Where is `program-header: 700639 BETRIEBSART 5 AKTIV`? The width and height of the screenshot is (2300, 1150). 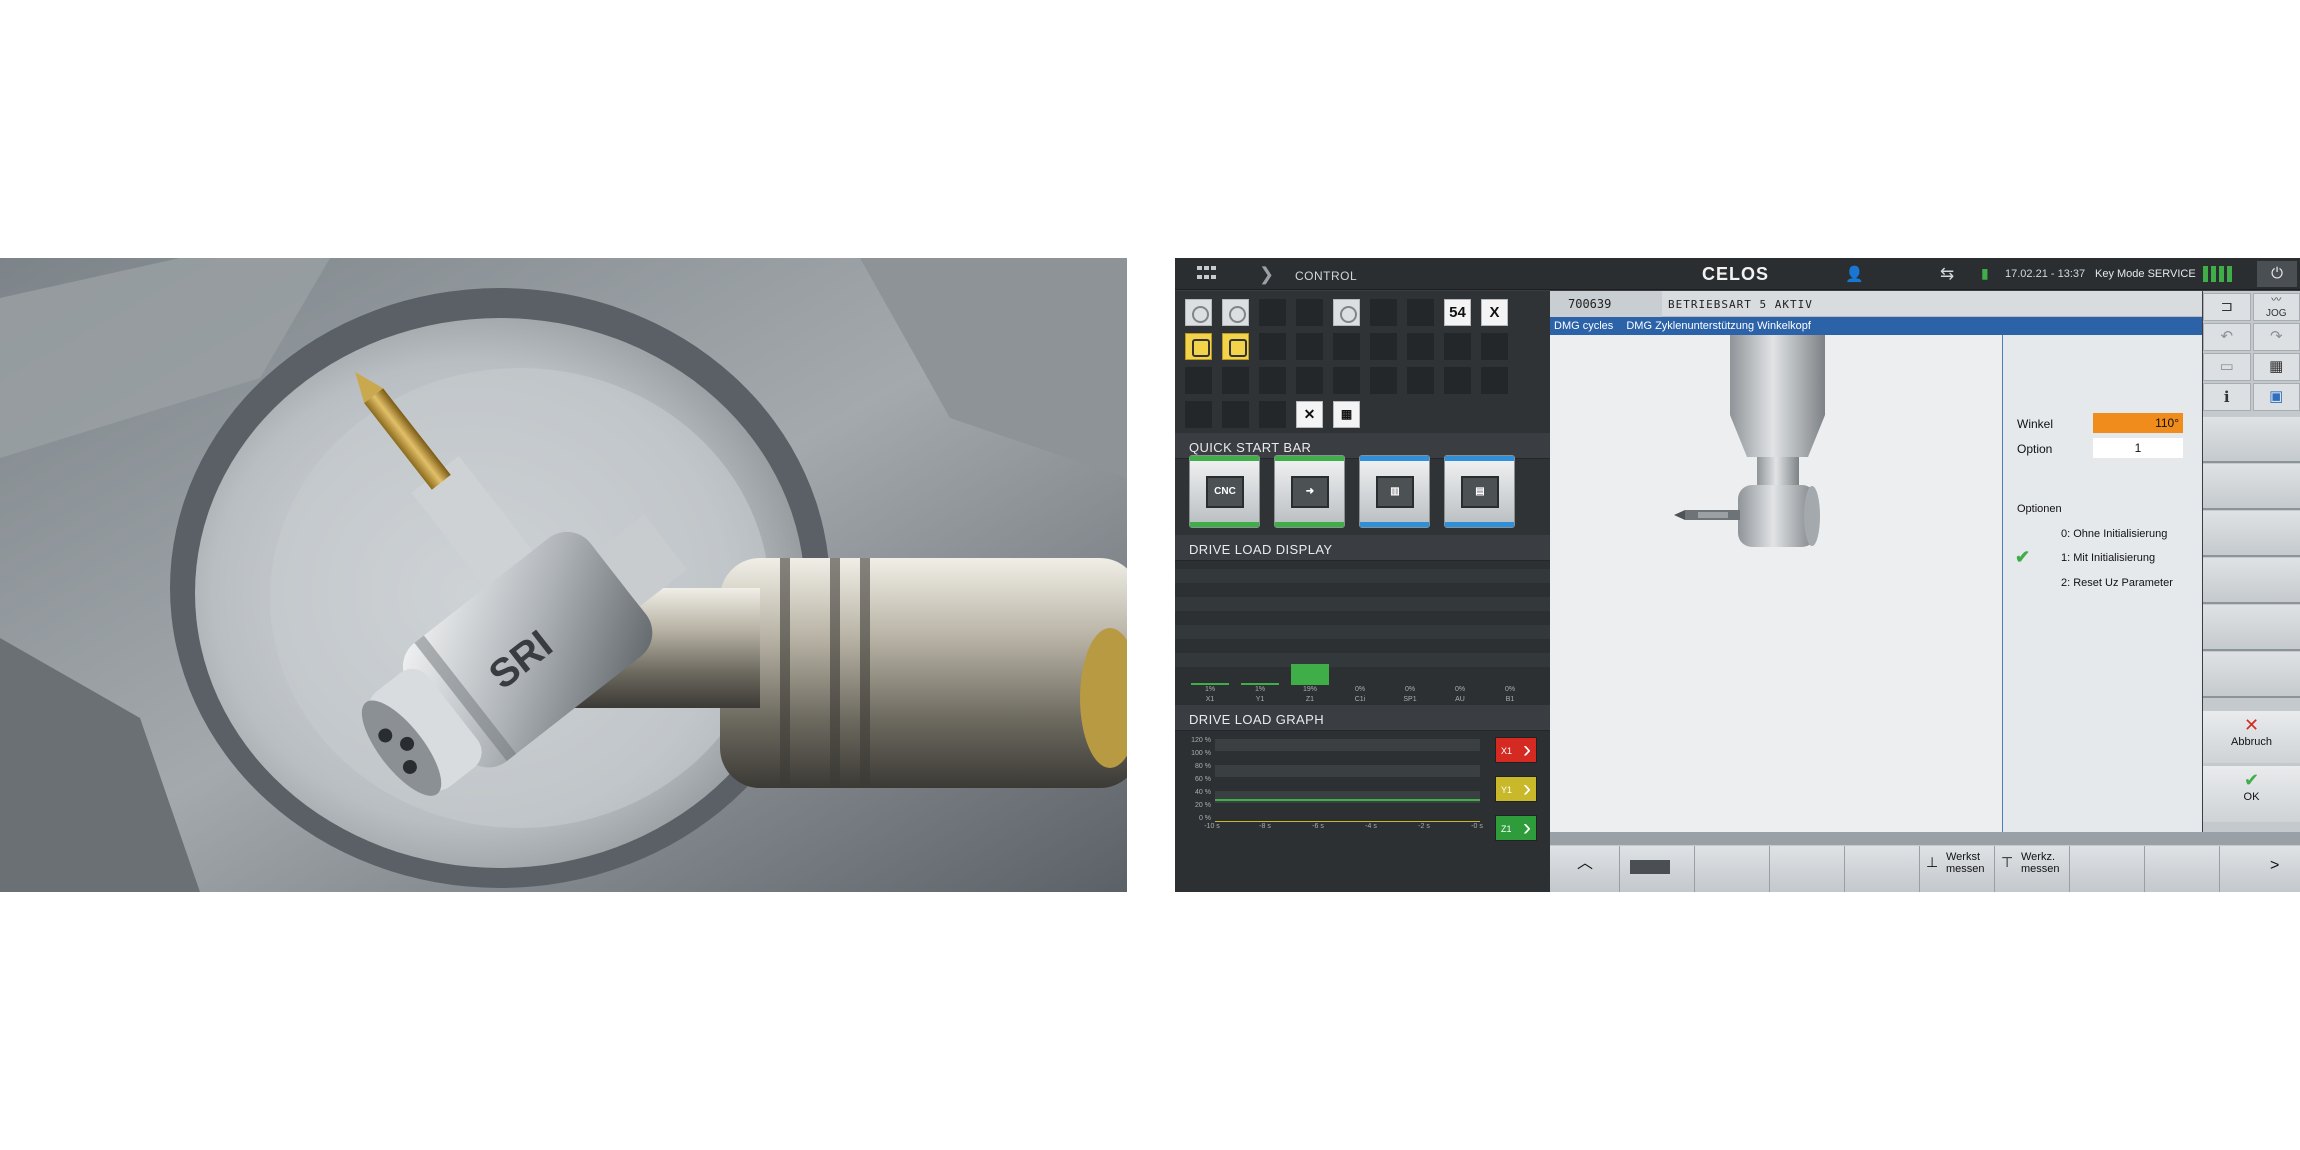
program-header: 700639 BETRIEBSART 5 AKTIV is located at coordinates (1876, 304).